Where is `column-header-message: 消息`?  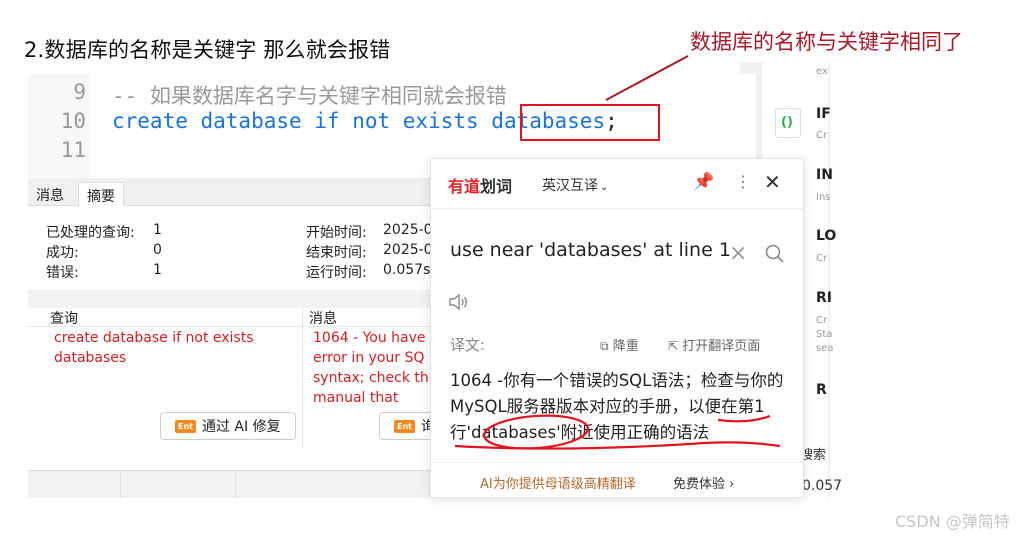
column-header-message: 消息 is located at coordinates (323, 318).